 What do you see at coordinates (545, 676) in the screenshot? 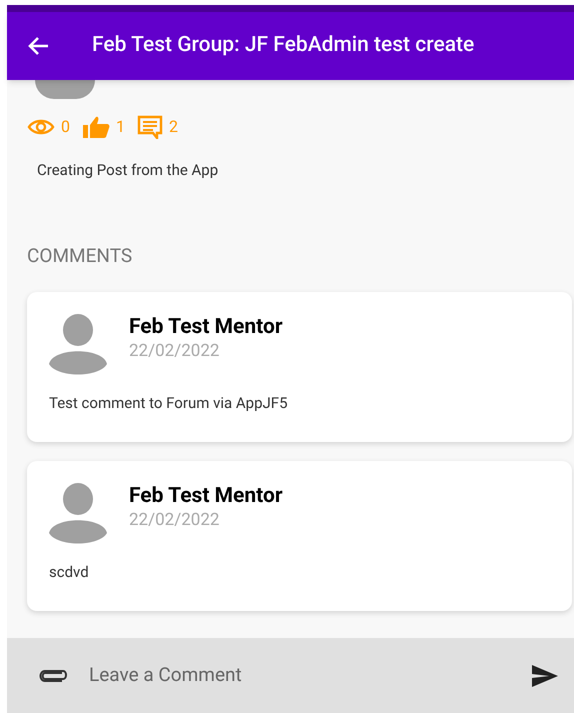
I see `send-icon` at bounding box center [545, 676].